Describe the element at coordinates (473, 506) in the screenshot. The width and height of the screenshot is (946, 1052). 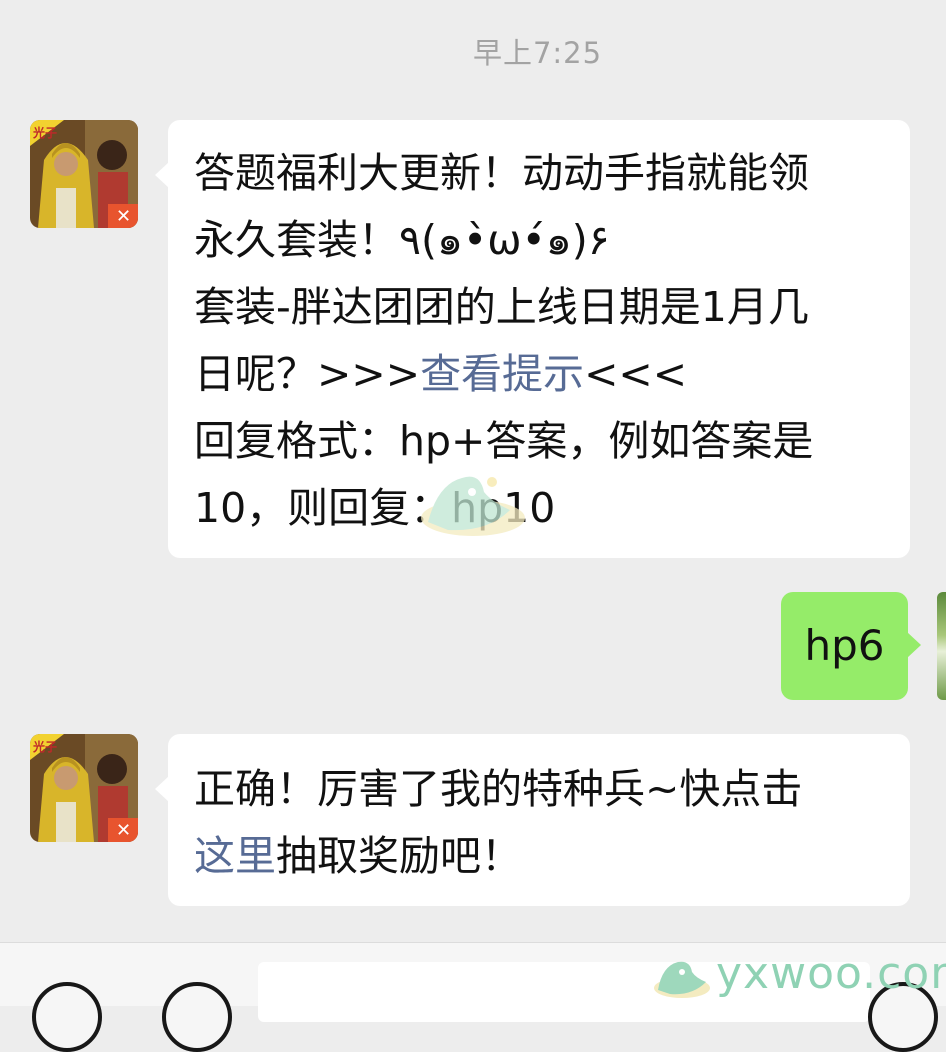
I see `watermark-logo-icon` at that location.